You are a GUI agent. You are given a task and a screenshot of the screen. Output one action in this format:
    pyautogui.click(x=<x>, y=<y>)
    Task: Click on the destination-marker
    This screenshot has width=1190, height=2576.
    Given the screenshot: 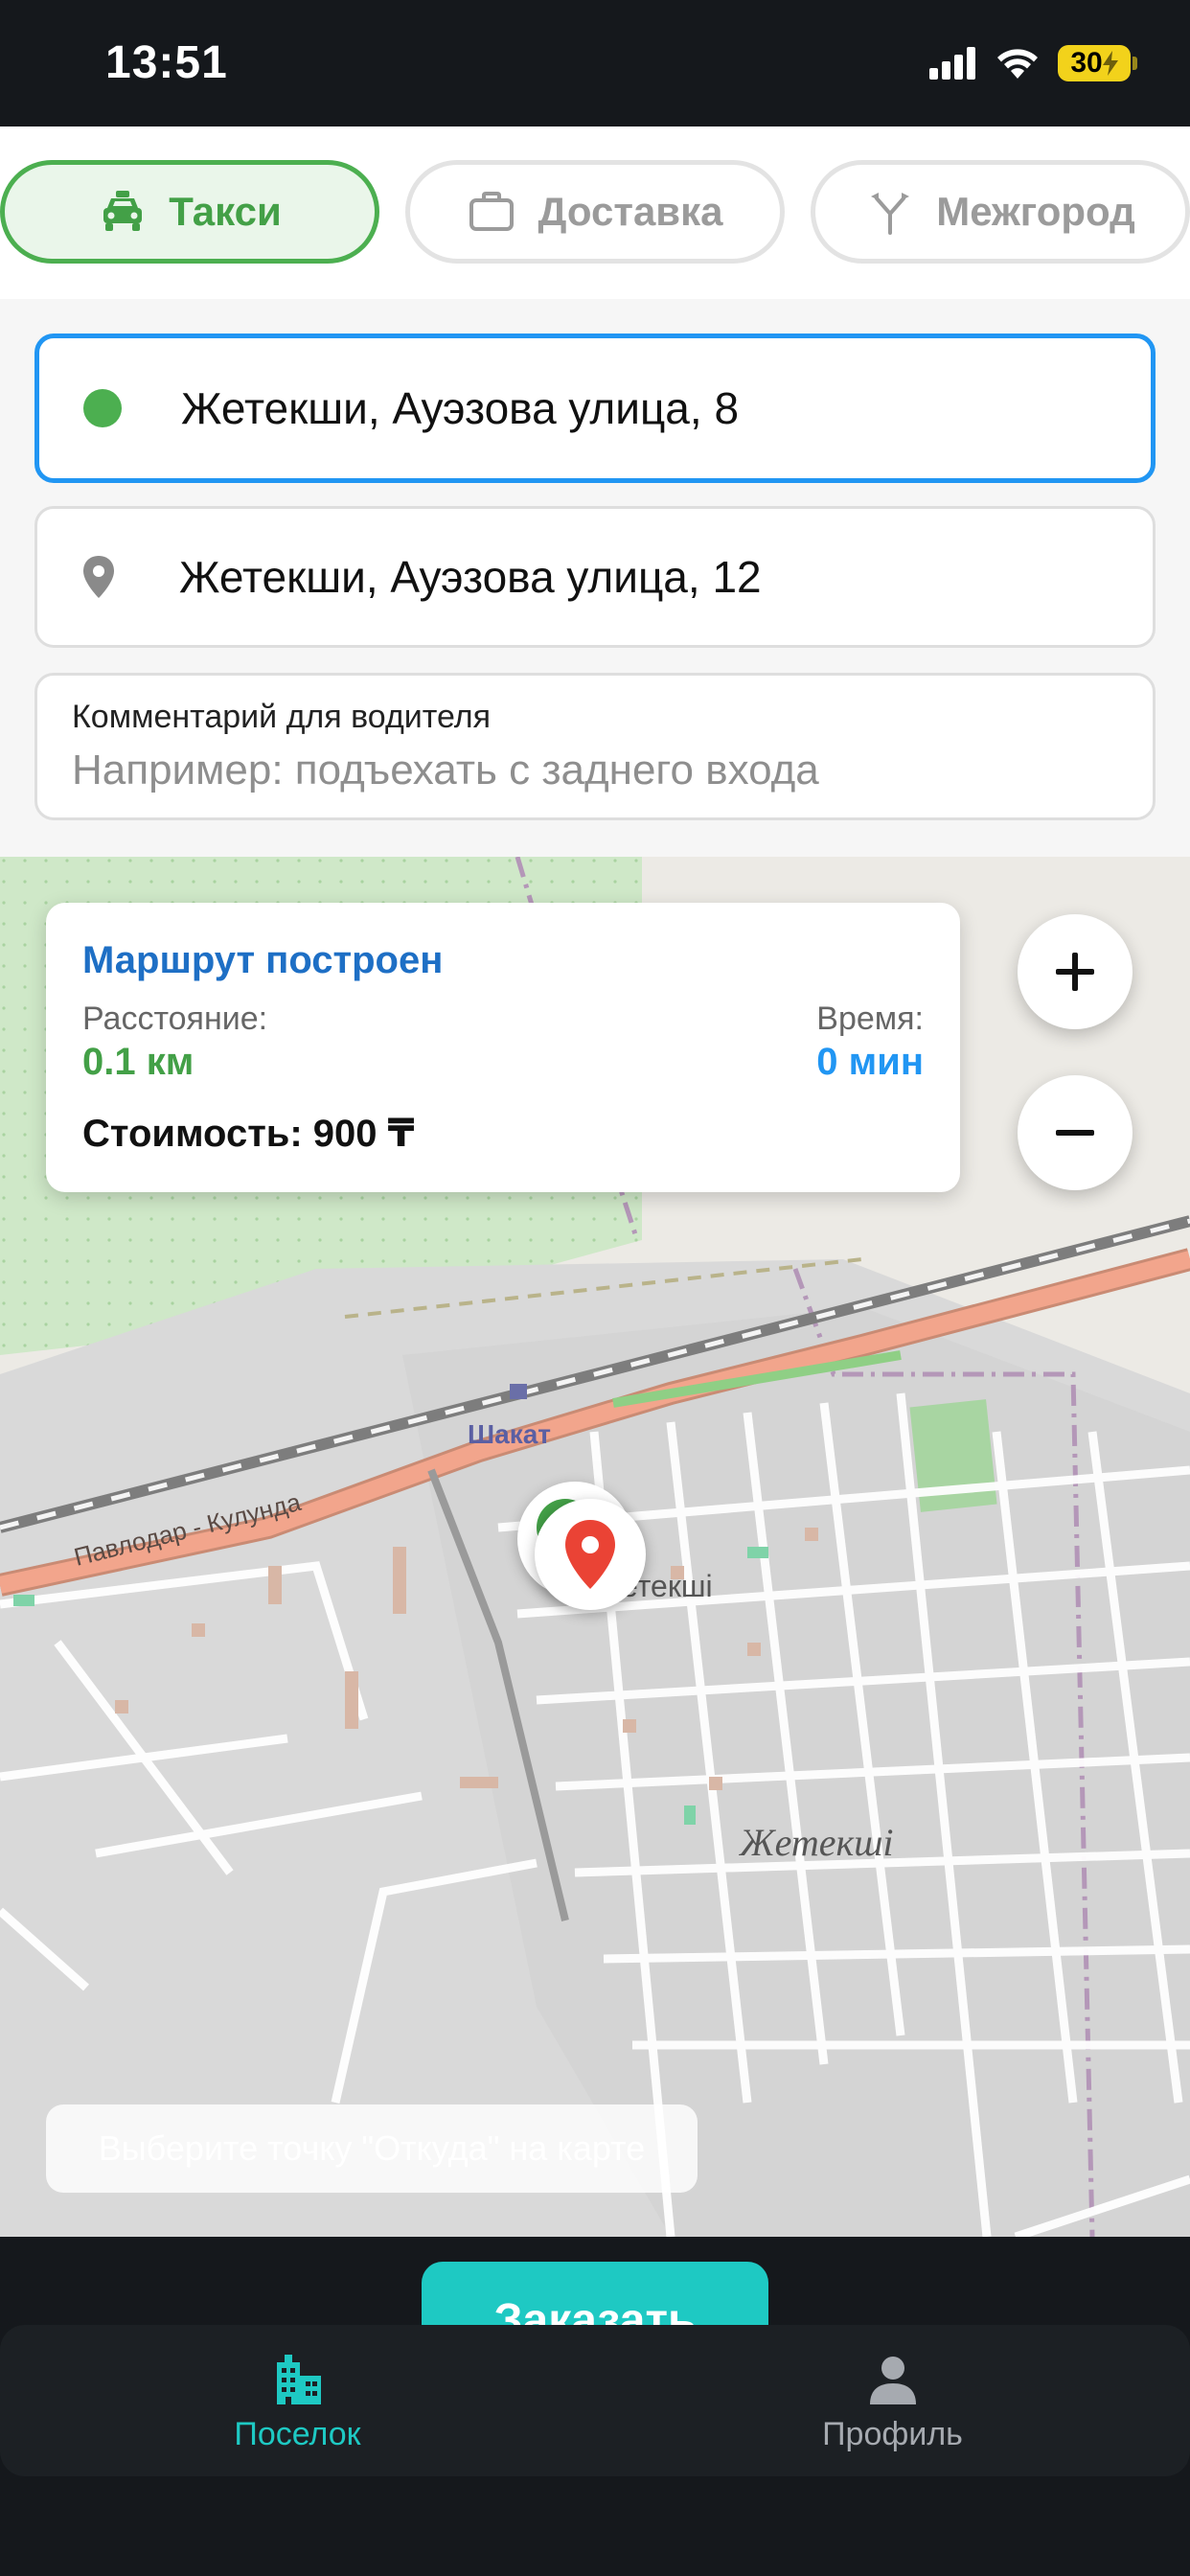 What is the action you would take?
    pyautogui.click(x=590, y=1554)
    